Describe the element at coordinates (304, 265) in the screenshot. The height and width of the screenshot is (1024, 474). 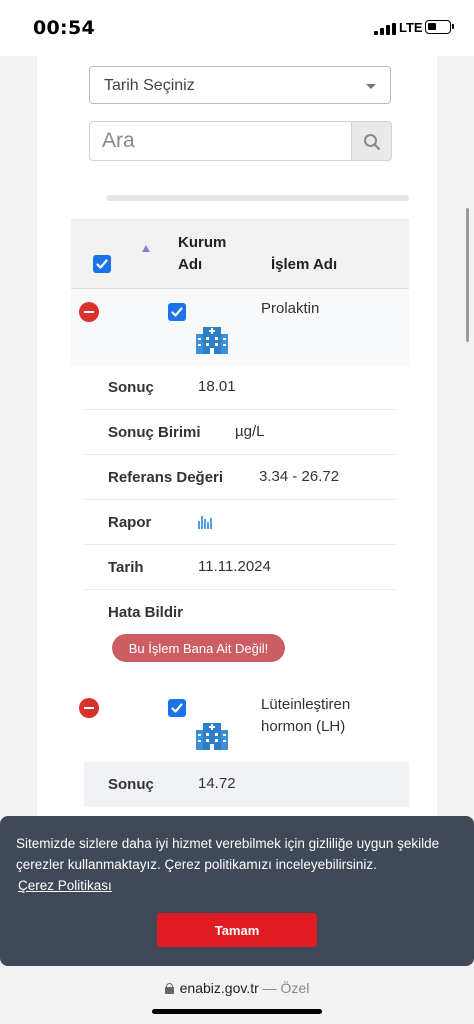
I see `column-header-procedure: İşlem Adı` at that location.